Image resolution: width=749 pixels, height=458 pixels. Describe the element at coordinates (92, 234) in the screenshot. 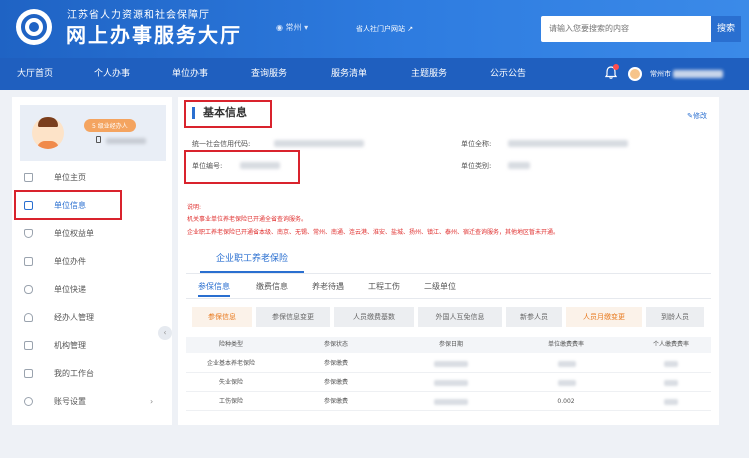

I see `sidebar-item-rights: 单位权益单` at that location.